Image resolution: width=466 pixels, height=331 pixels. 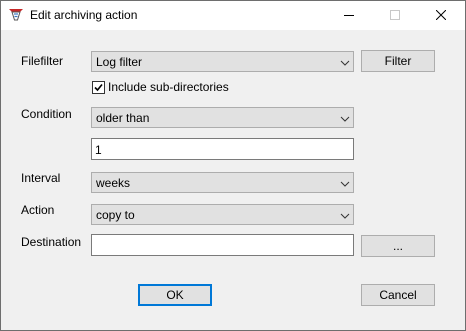 I want to click on archive-app-icon, so click(x=16, y=15).